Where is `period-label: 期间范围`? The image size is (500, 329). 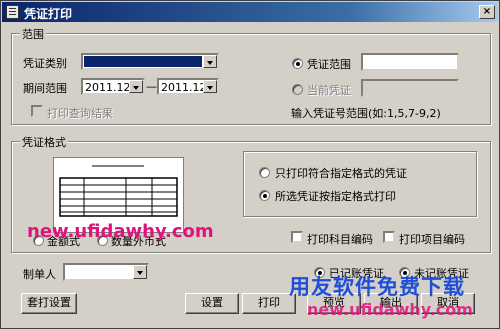 period-label: 期间范围 is located at coordinates (45, 88).